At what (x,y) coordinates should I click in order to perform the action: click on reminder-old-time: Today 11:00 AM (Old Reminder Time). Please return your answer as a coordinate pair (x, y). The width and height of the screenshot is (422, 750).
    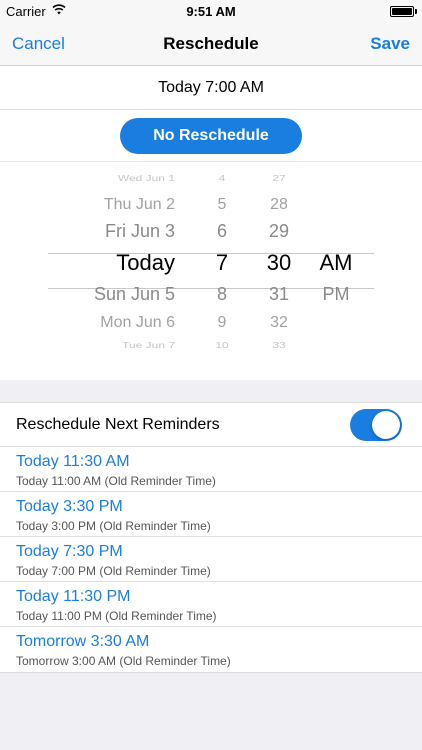
    Looking at the image, I should click on (116, 481).